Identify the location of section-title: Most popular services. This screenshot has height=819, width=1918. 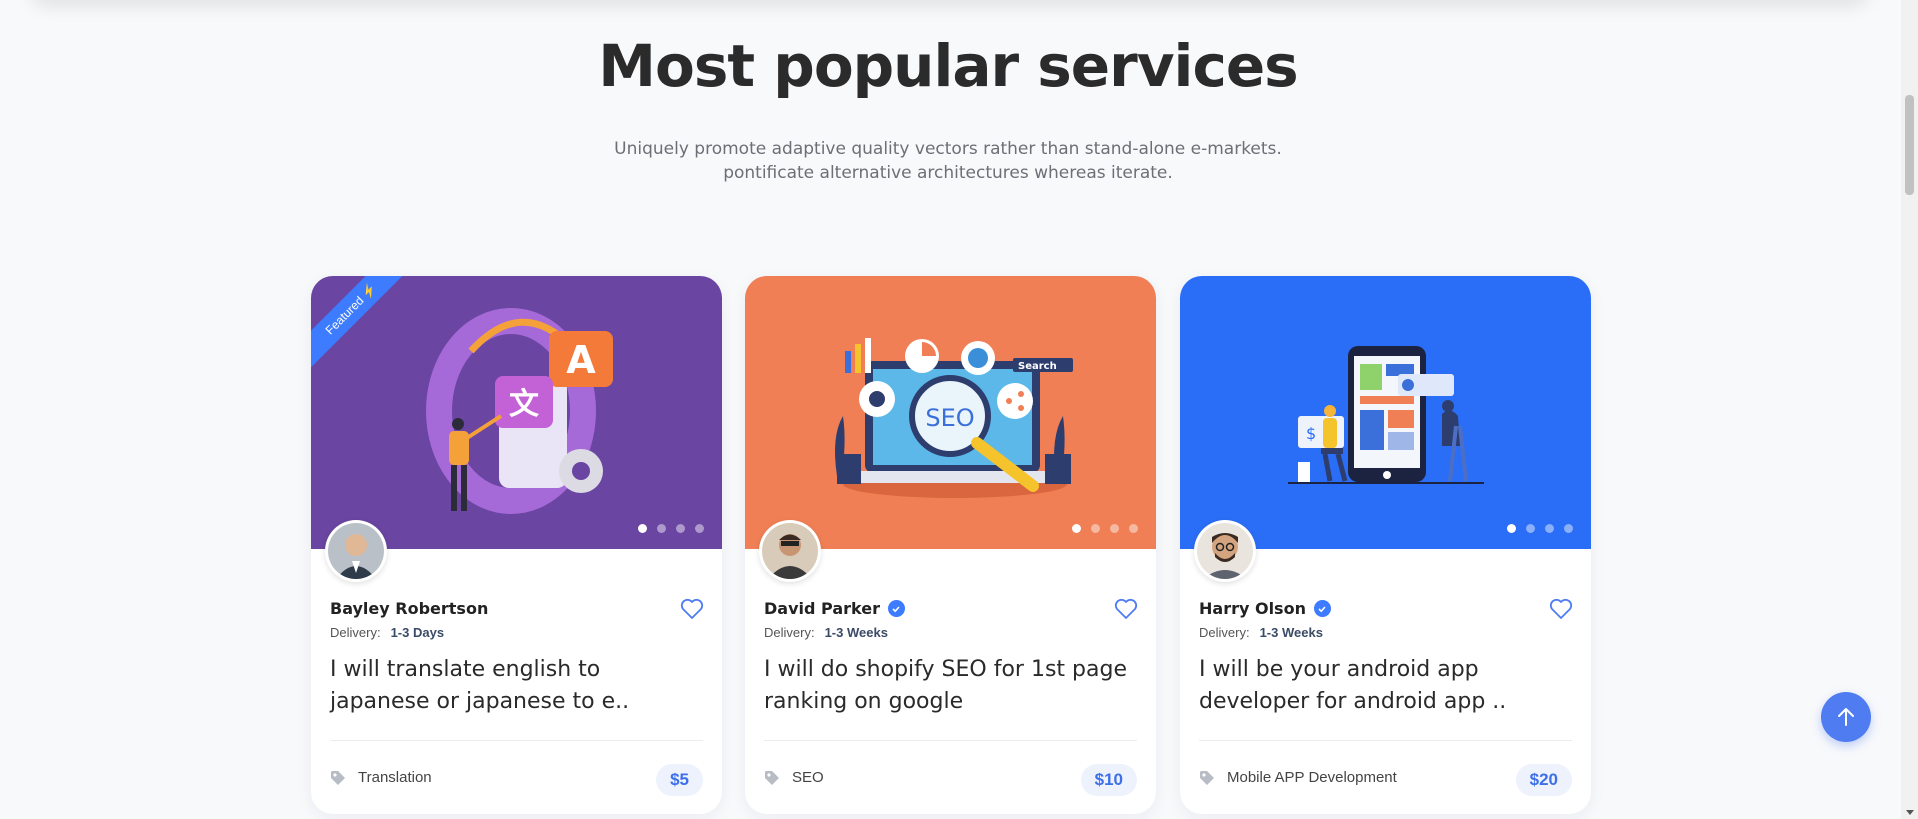
(948, 66).